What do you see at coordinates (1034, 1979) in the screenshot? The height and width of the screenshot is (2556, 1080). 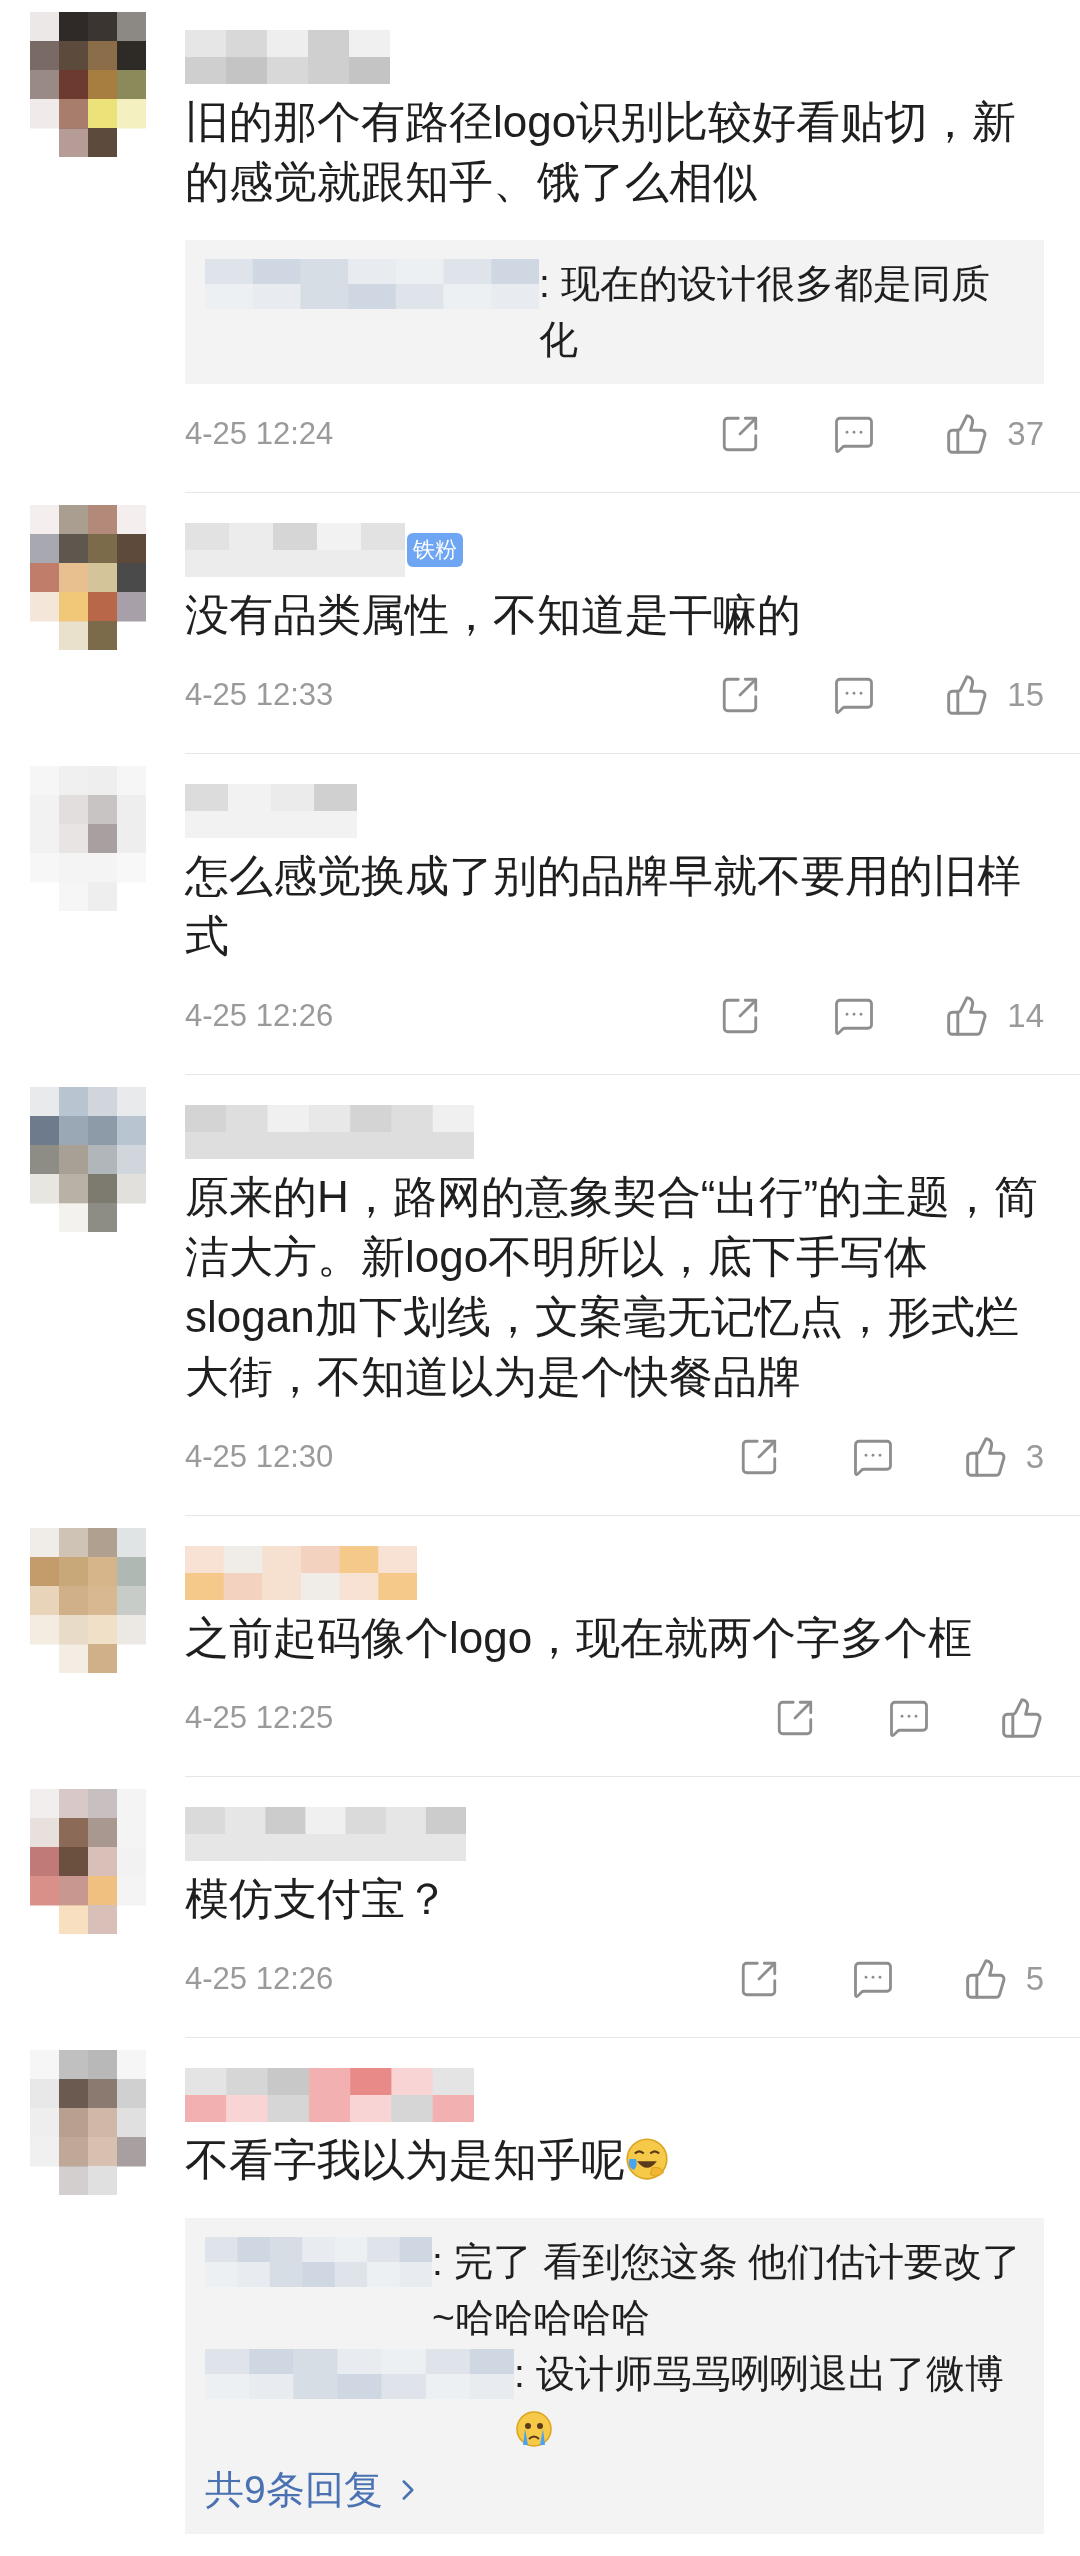 I see `like-count: 5` at bounding box center [1034, 1979].